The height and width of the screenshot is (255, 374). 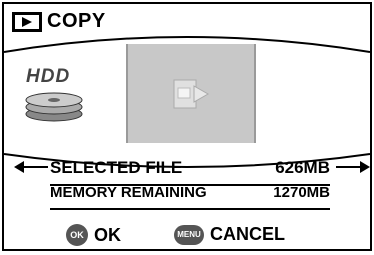 I want to click on menu-badge-icon: MENU, so click(x=189, y=234).